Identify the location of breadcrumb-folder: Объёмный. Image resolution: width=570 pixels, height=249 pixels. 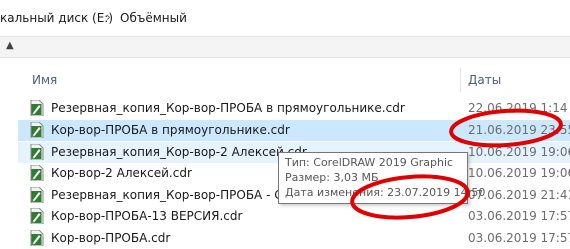
(153, 18).